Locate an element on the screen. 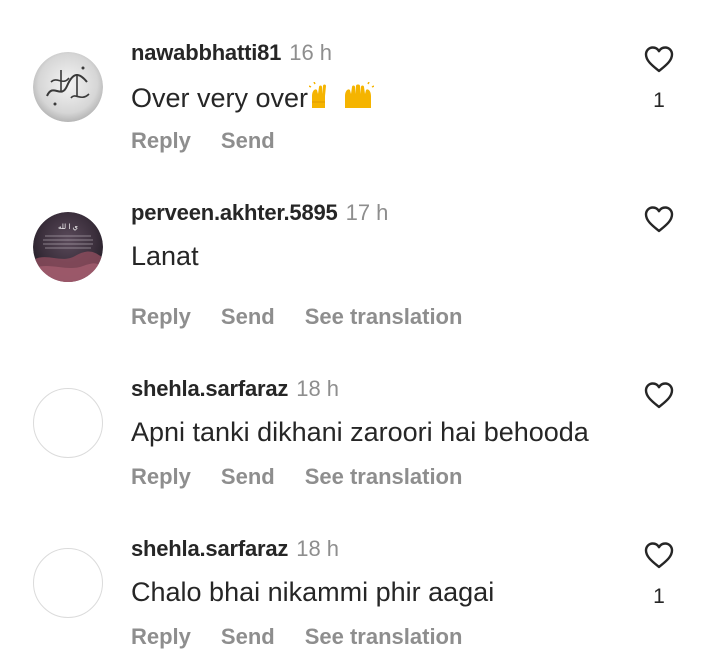  comment-text: Apni tanki dikhani zaroori hai behooda is located at coordinates (360, 432).